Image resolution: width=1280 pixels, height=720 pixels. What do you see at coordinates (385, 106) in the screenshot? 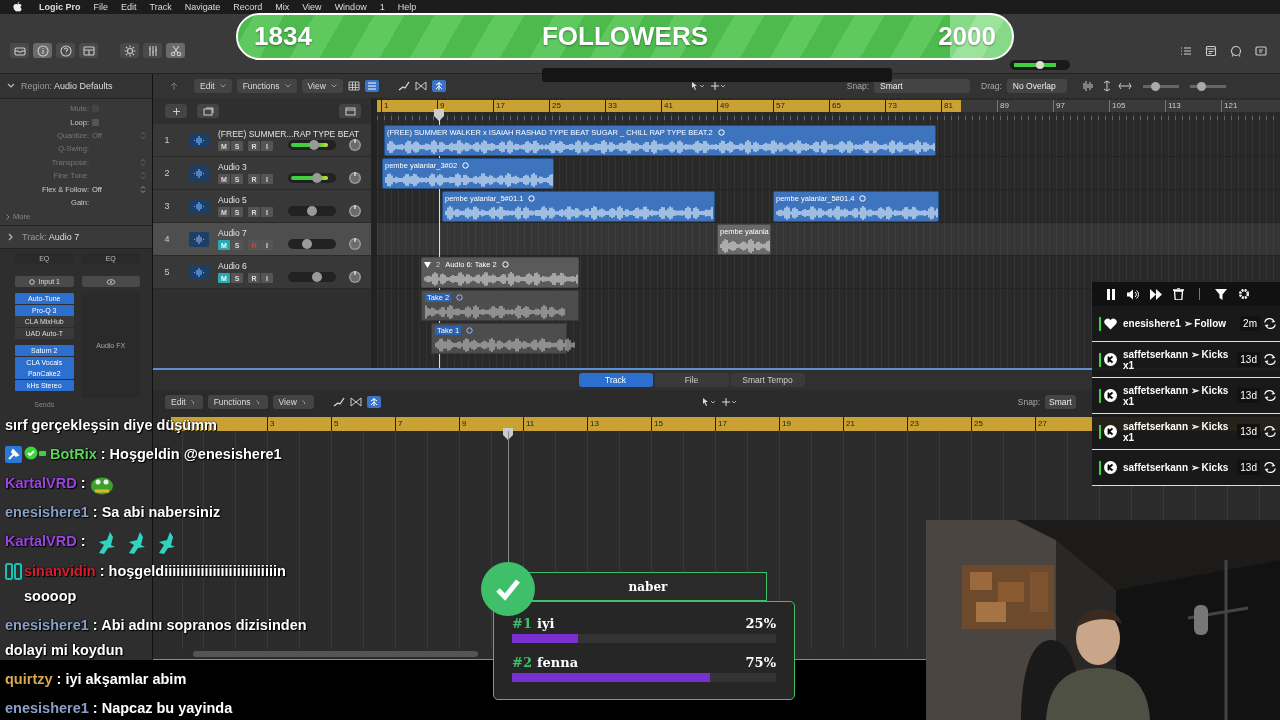
I see `bar-number: 1` at bounding box center [385, 106].